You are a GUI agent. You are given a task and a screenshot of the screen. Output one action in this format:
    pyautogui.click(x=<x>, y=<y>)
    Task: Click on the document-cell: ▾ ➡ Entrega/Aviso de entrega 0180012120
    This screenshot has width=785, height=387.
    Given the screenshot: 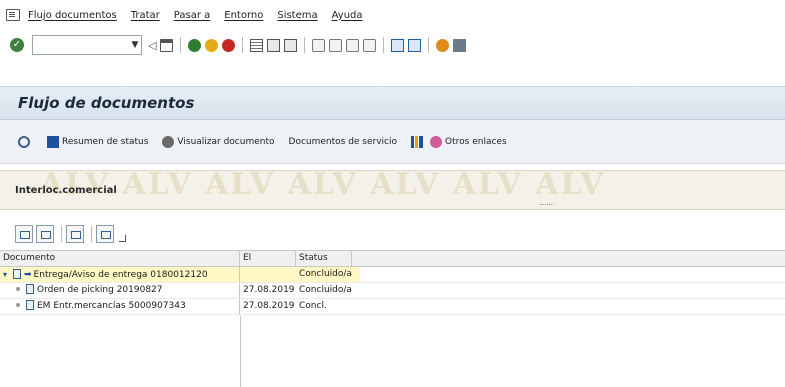 What is the action you would take?
    pyautogui.click(x=120, y=274)
    